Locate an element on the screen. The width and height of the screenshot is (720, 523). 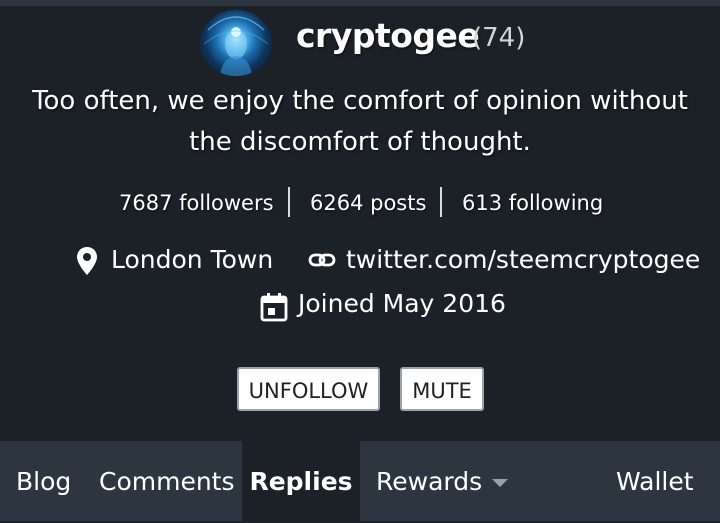
tab-blog: Blog is located at coordinates (43, 481).